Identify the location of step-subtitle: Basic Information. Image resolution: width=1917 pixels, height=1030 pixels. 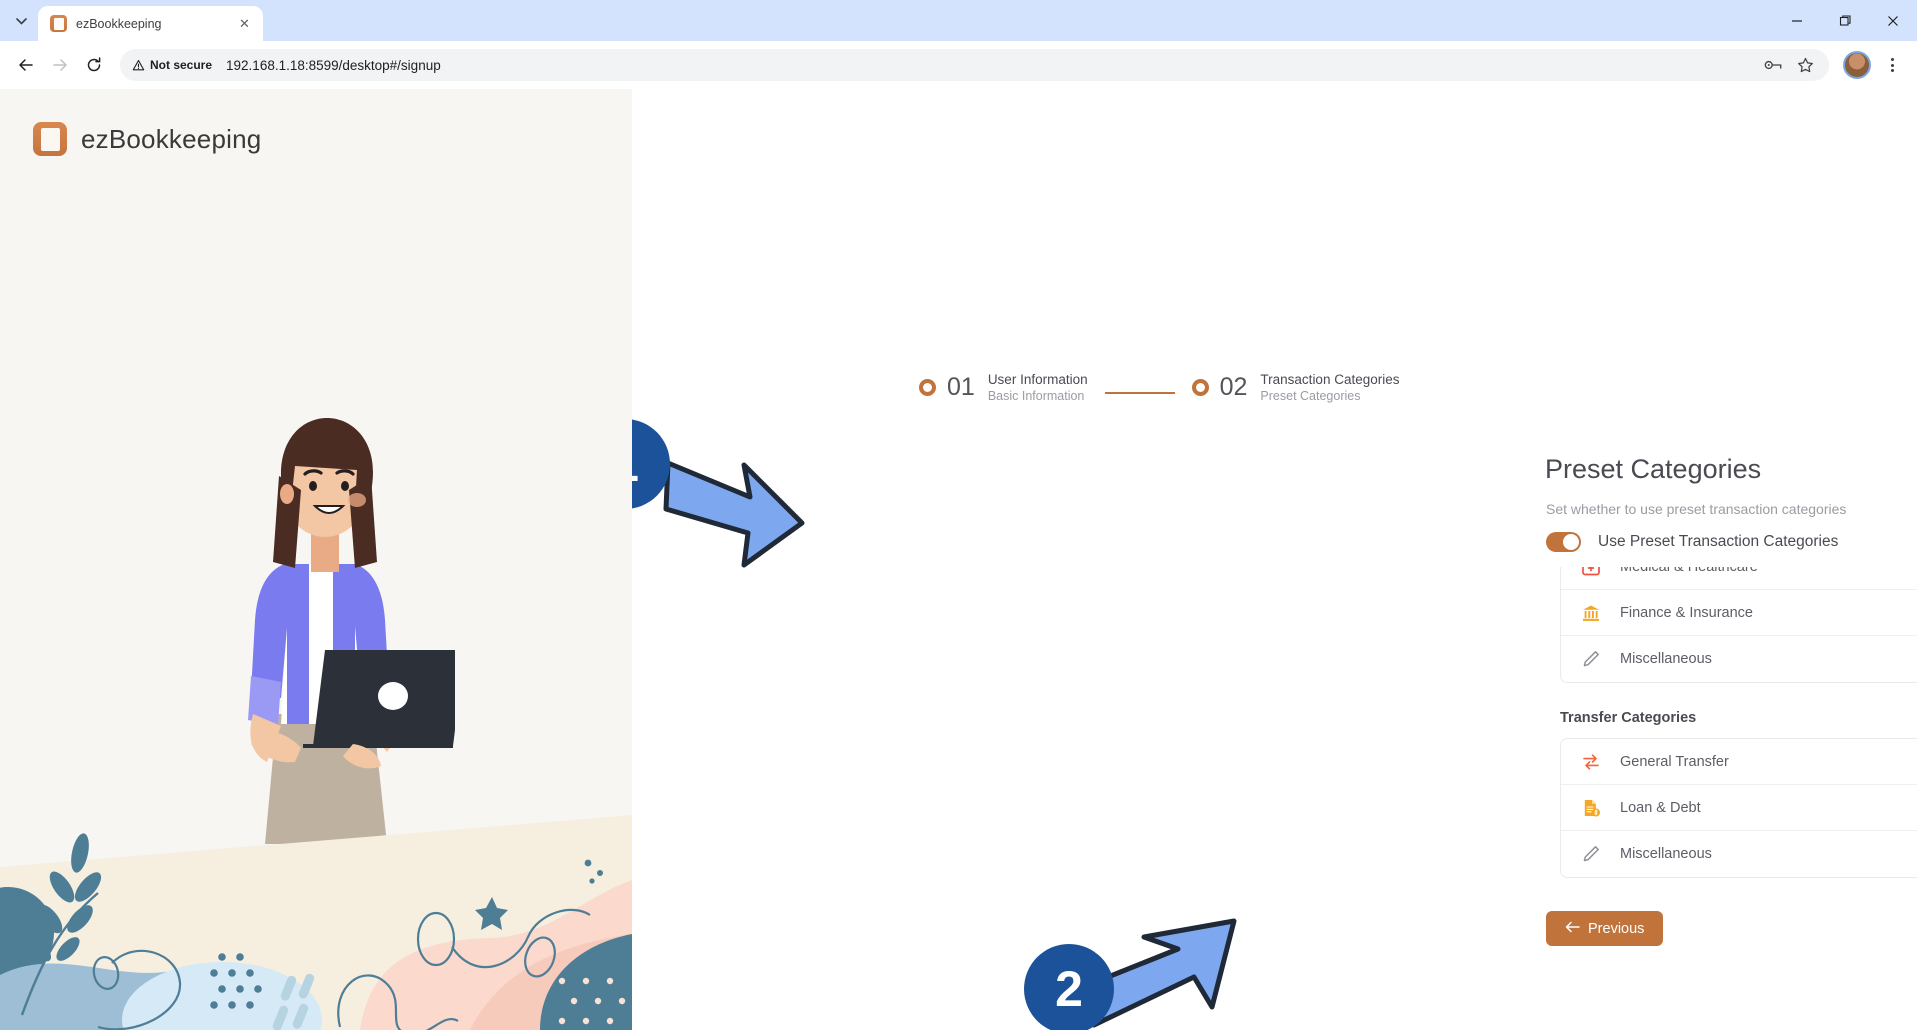
(1036, 396).